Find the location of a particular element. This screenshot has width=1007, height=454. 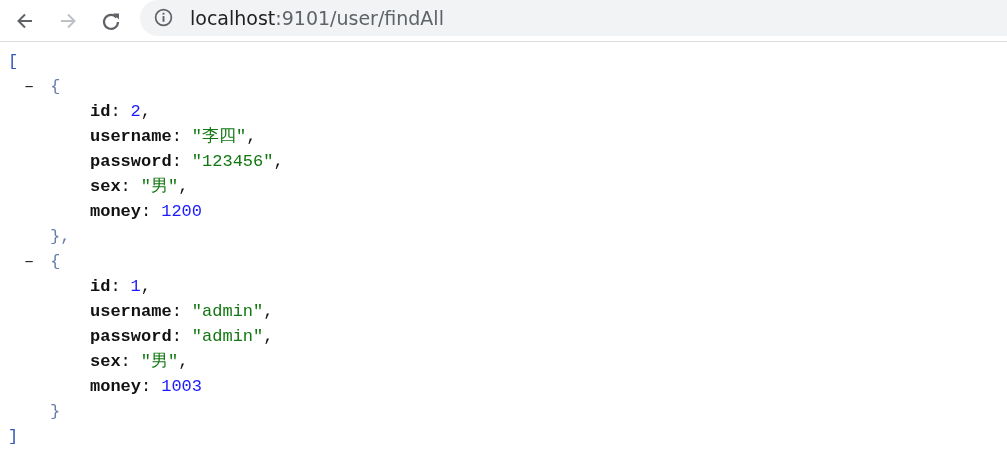

field-value: 1 is located at coordinates (135, 286).